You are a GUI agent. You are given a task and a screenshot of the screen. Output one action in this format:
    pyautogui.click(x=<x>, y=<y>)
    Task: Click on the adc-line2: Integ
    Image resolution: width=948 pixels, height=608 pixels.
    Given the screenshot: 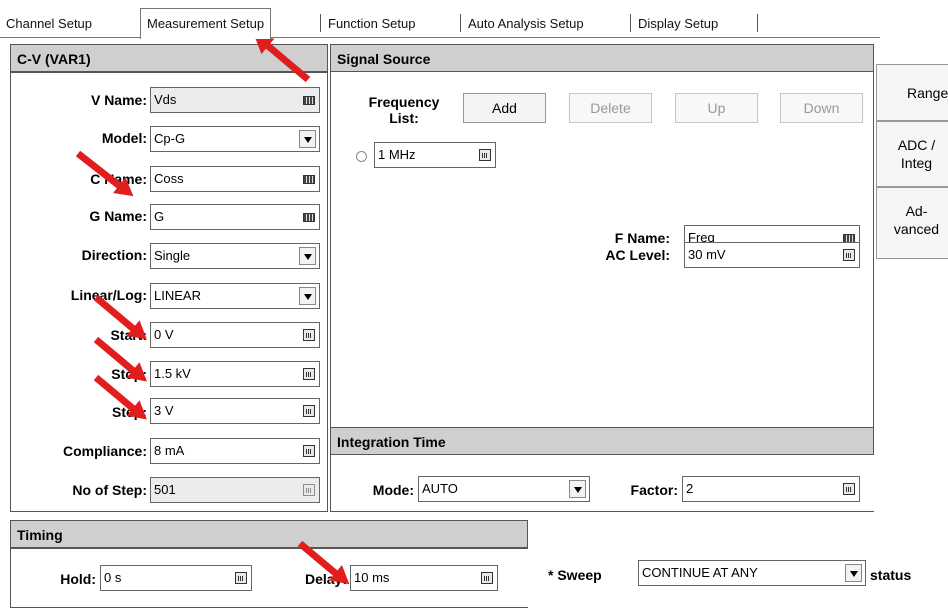 What is the action you would take?
    pyautogui.click(x=916, y=163)
    